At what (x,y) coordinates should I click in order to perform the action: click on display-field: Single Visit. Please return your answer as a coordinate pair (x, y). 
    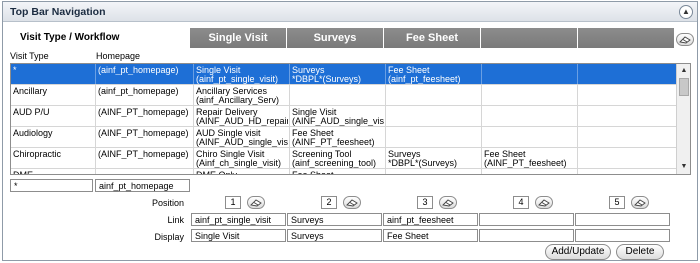
    Looking at the image, I should click on (238, 235).